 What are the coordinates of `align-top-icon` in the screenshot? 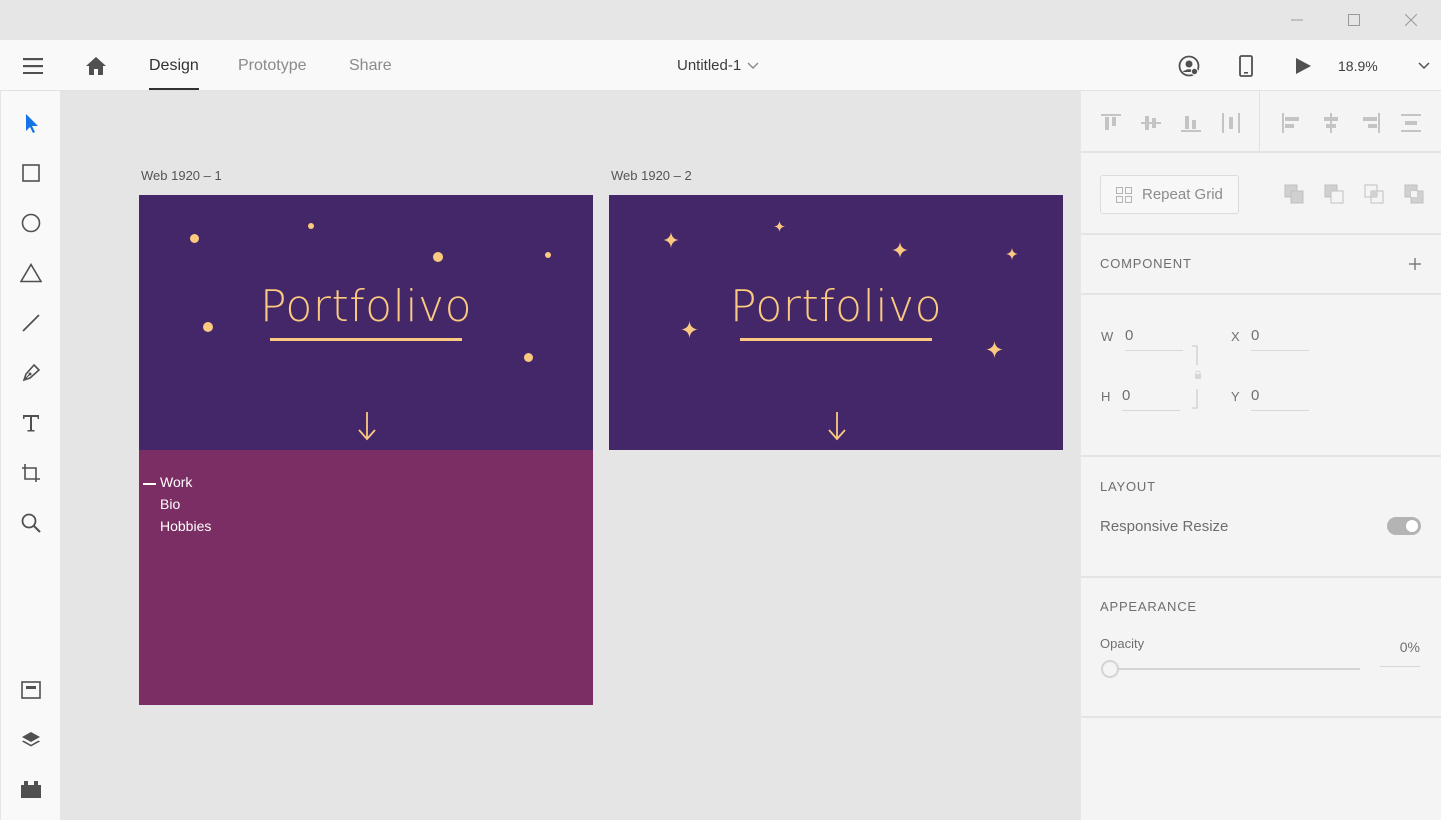 It's located at (1111, 123).